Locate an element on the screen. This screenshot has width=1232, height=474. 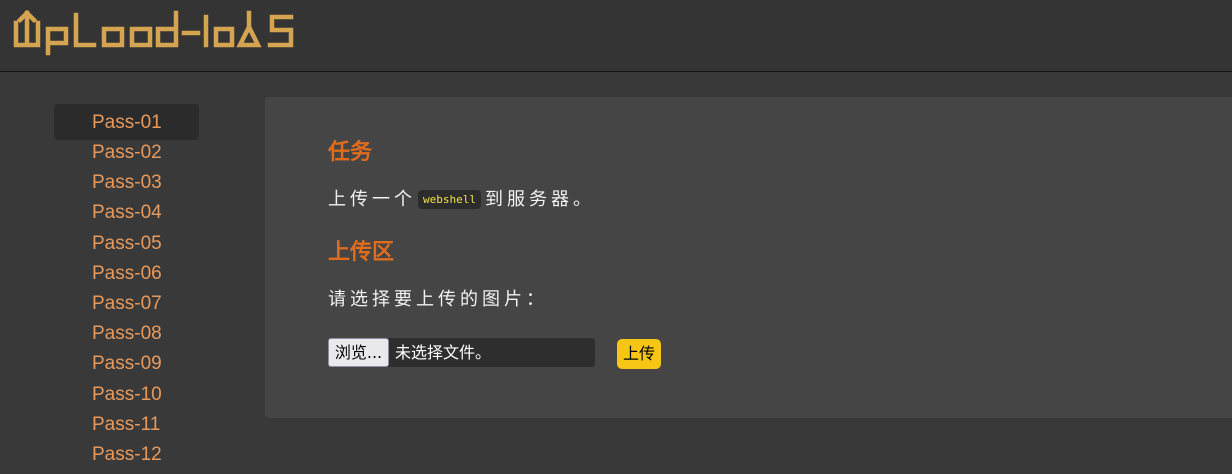
sidebar-item-pass-07: Pass-07 is located at coordinates (126, 300).